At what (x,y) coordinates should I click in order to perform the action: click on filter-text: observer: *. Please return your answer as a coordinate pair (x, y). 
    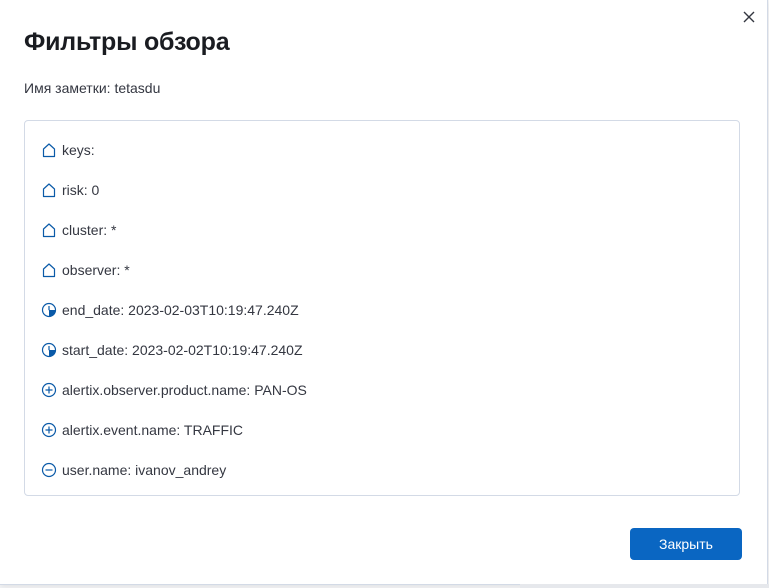
    Looking at the image, I should click on (96, 270).